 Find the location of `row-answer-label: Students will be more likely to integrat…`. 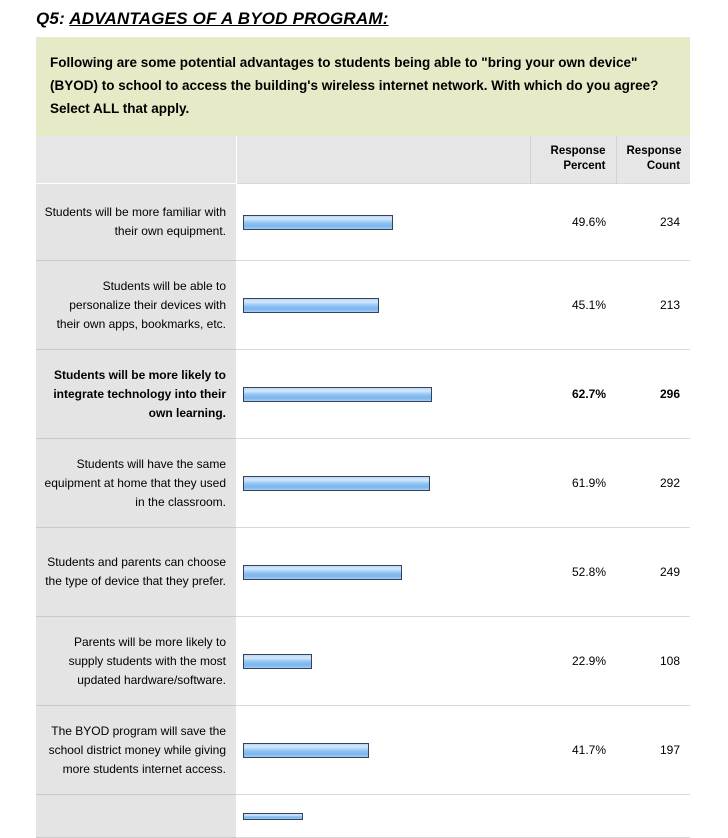

row-answer-label: Students will be more likely to integrat… is located at coordinates (136, 394).